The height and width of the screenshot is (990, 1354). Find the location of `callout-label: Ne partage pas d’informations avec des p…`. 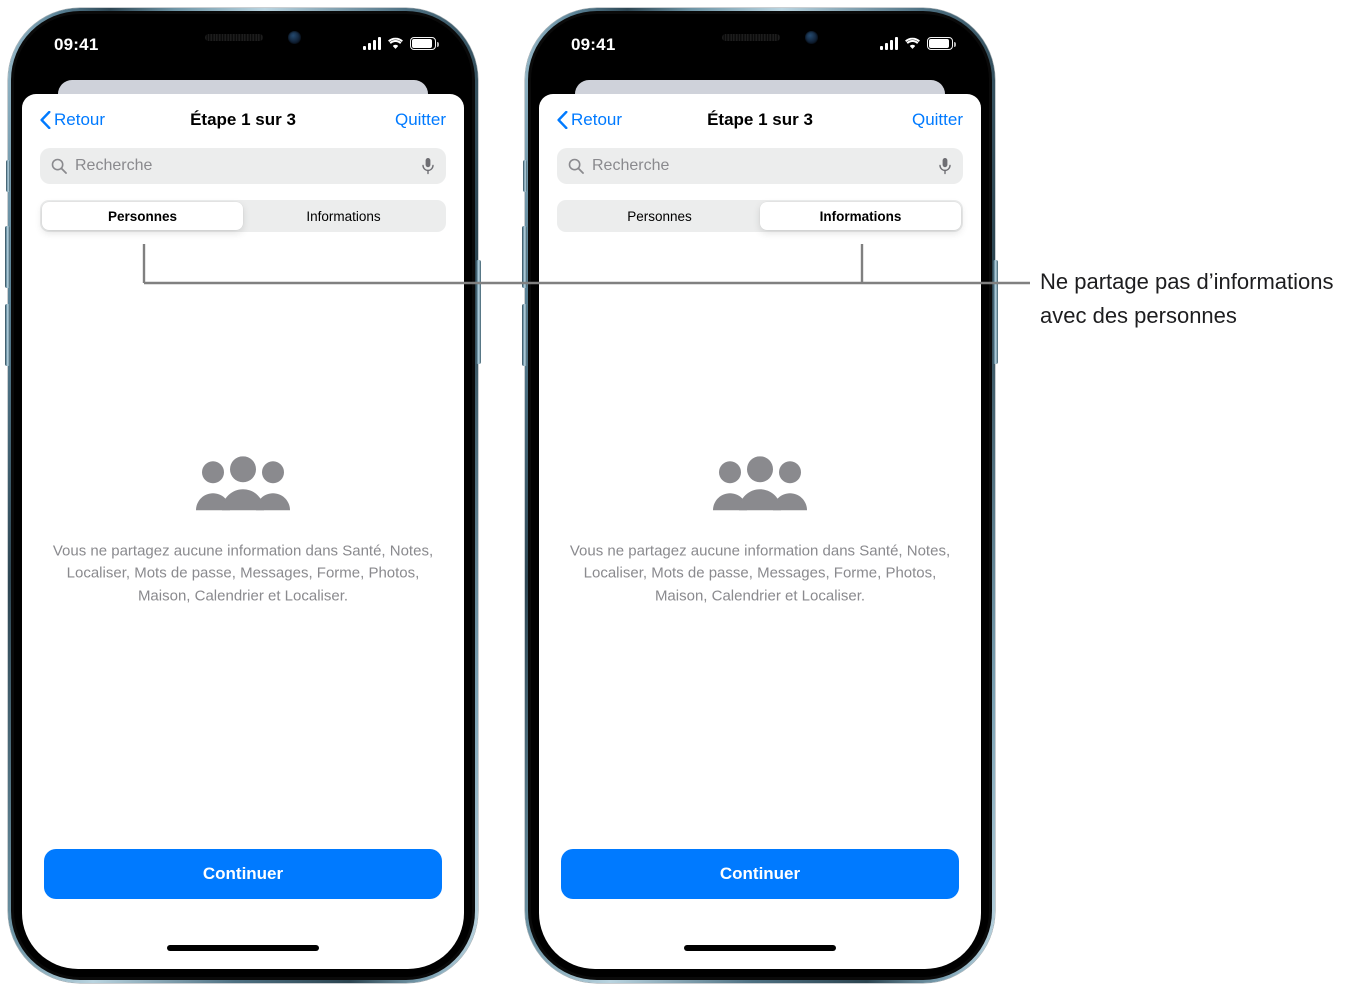

callout-label: Ne partage pas d’informations avec des p… is located at coordinates (1187, 298).